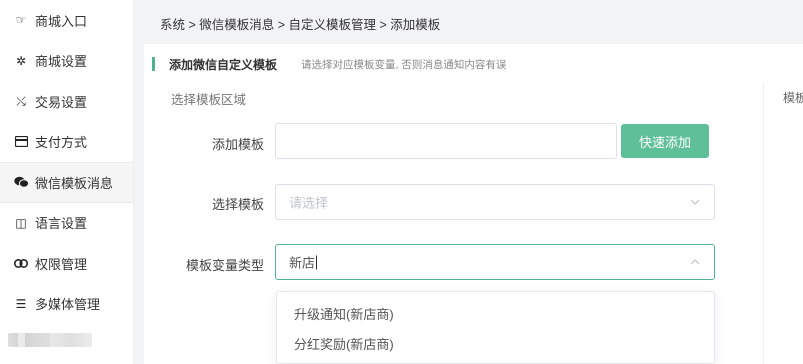  I want to click on sidebar-item-label: 交易设置, so click(61, 102).